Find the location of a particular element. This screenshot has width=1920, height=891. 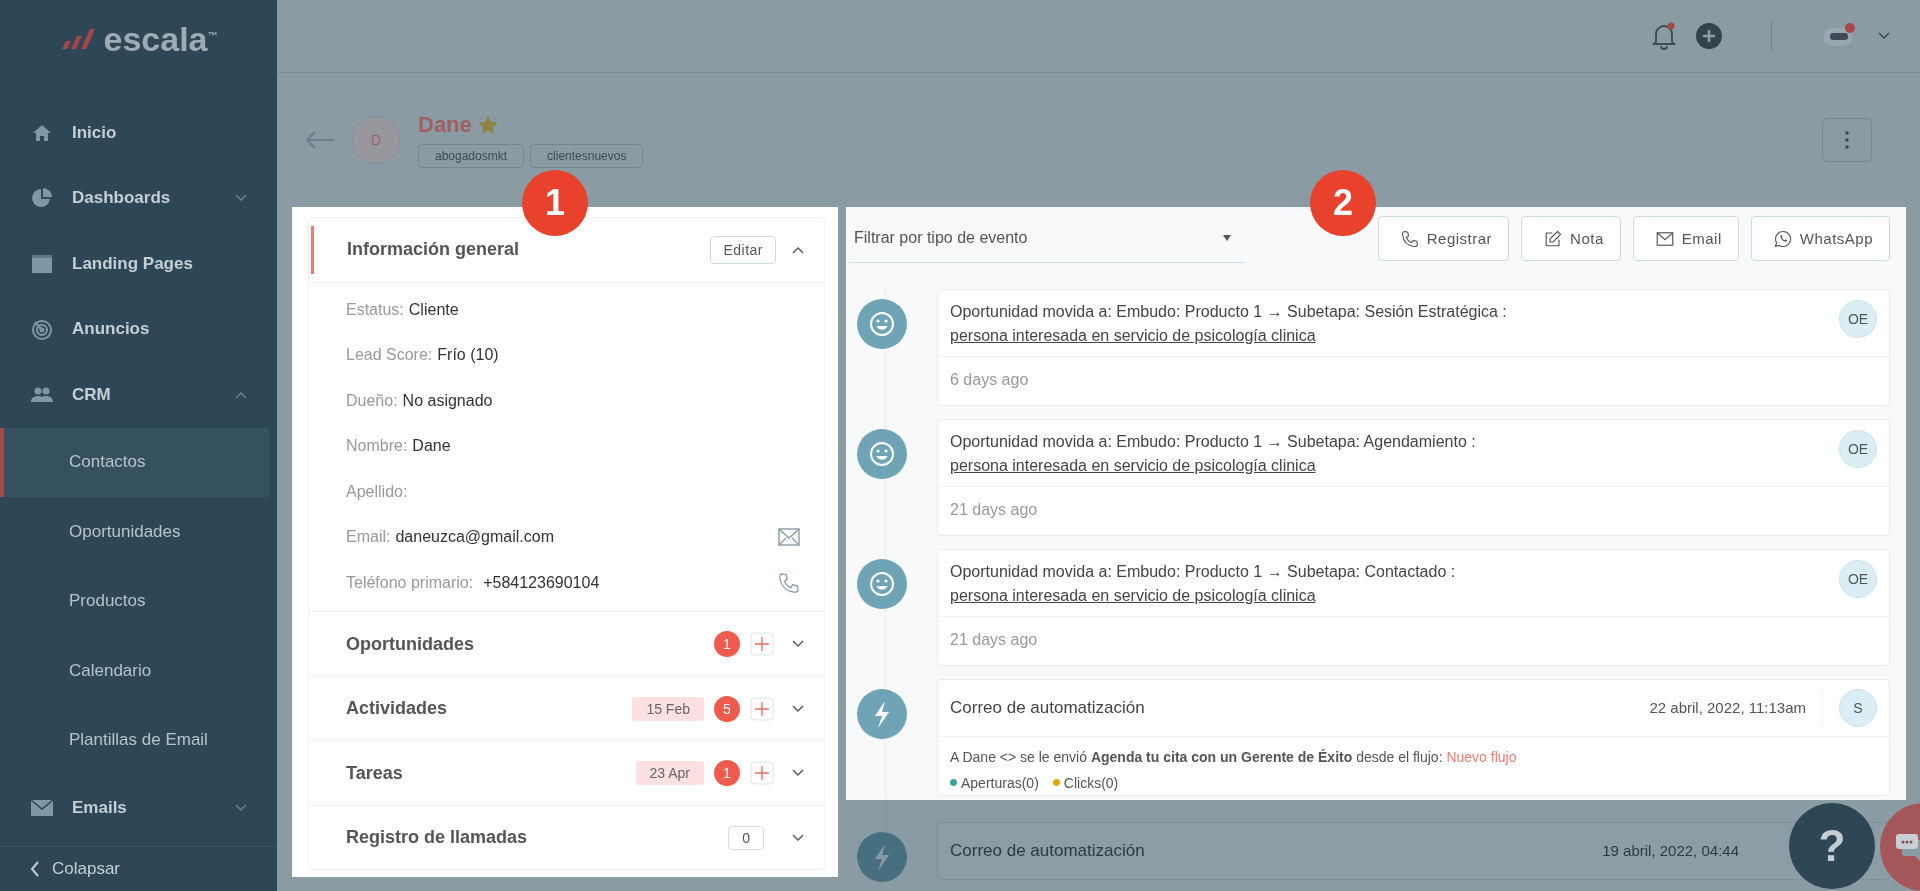

logo-bars-icon is located at coordinates (78, 39).